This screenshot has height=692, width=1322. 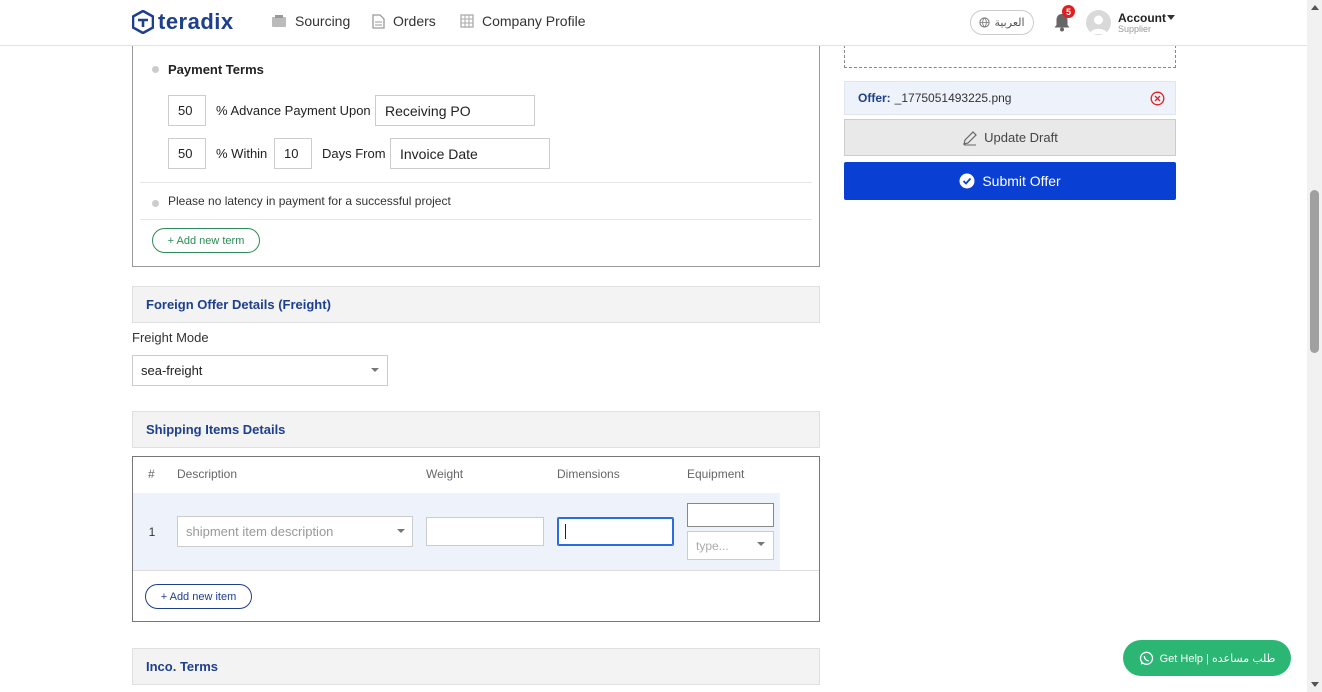 What do you see at coordinates (414, 21) in the screenshot?
I see `nav-orders-label: Orders` at bounding box center [414, 21].